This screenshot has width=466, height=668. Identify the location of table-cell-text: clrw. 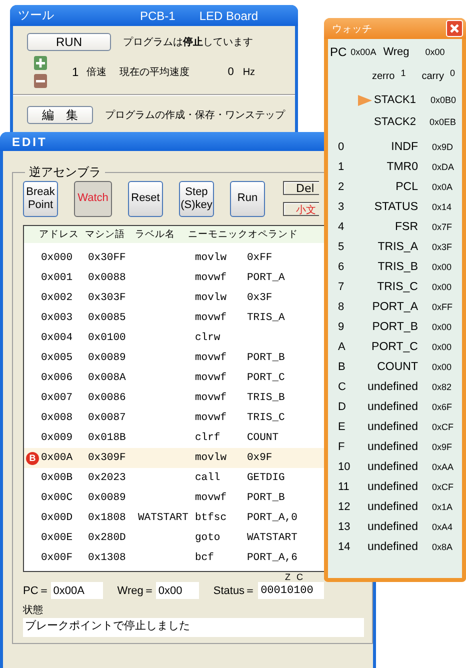
(208, 338).